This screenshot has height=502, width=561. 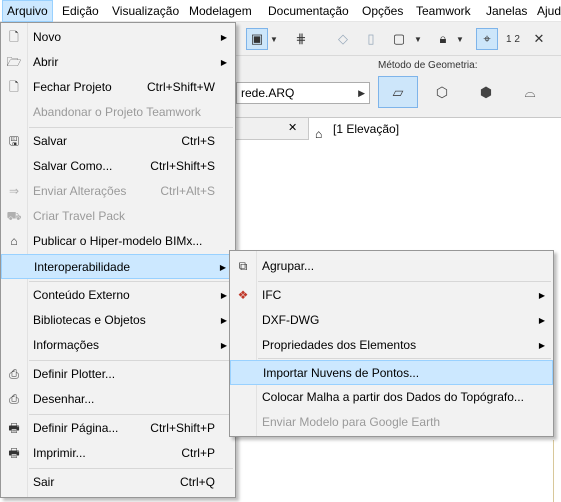 I want to click on menu-item-imprimir: 🖶︎ Imprimir... Ctrl+P, so click(x=118, y=453).